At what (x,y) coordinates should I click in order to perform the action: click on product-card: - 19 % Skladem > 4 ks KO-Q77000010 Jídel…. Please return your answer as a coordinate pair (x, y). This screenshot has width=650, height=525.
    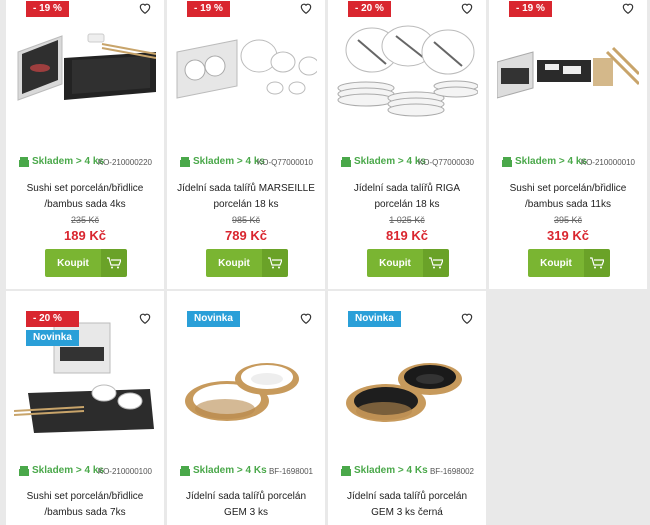
    Looking at the image, I should click on (246, 144).